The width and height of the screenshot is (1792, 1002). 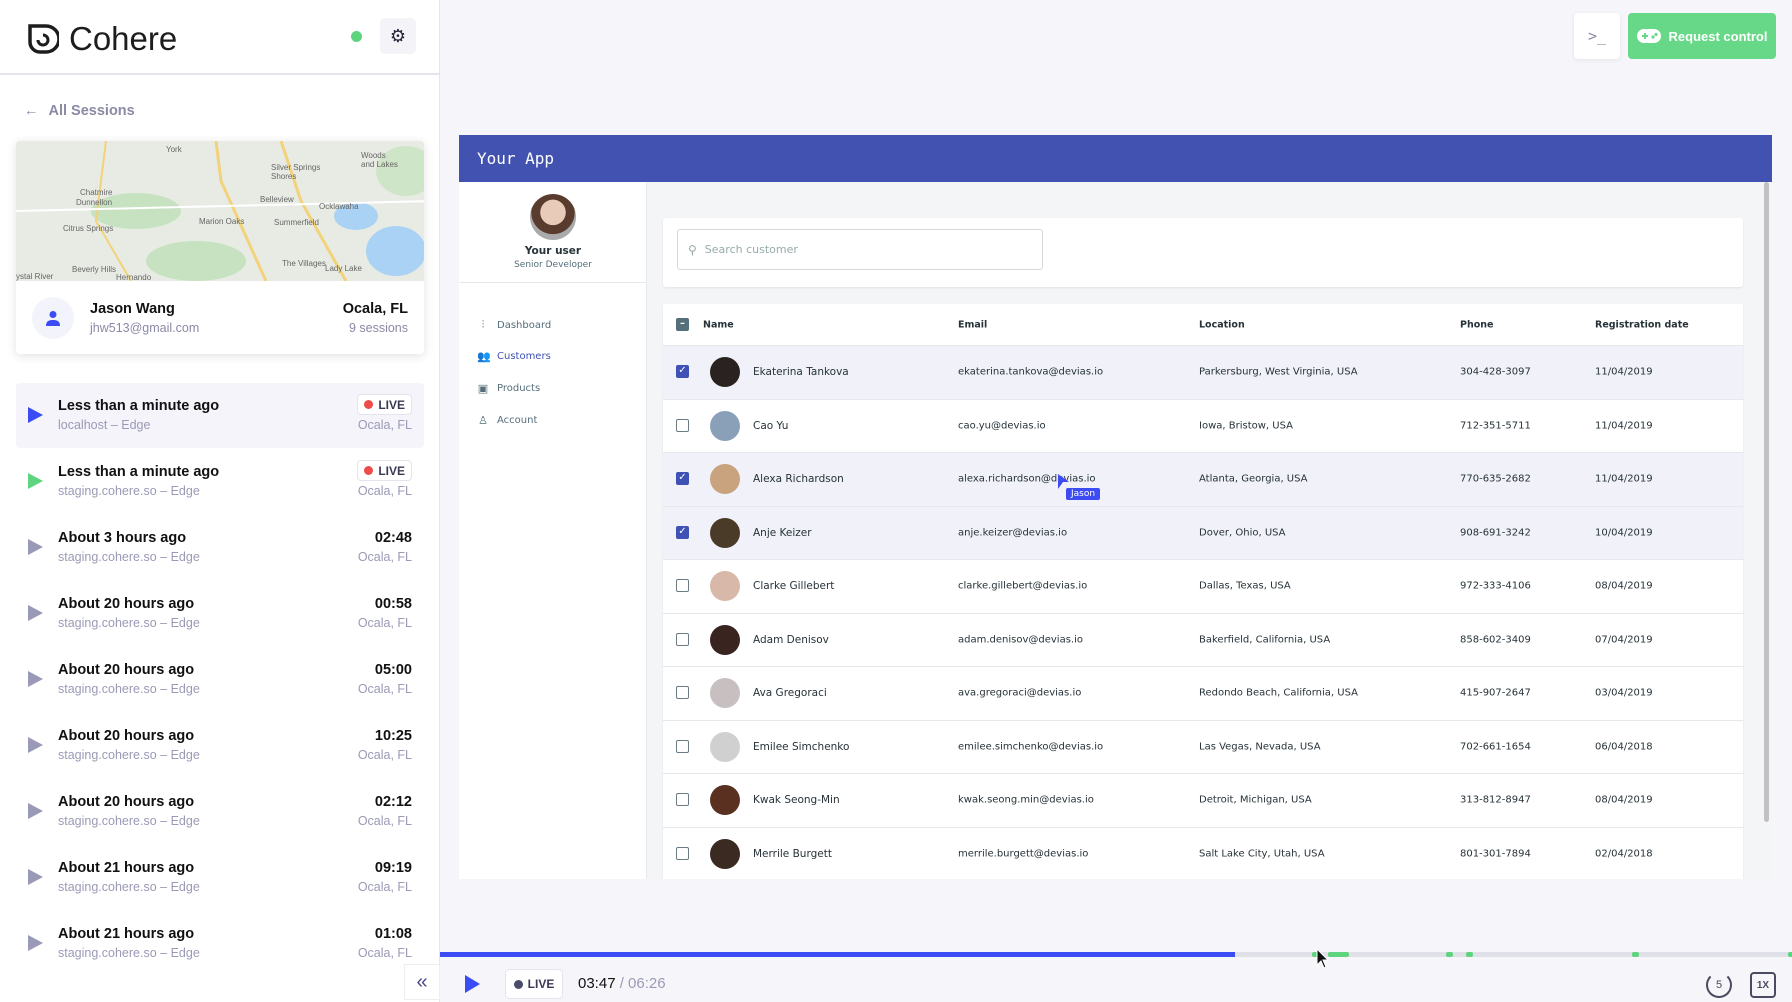 What do you see at coordinates (1495, 800) in the screenshot?
I see `cell-phone: 313-812-8947` at bounding box center [1495, 800].